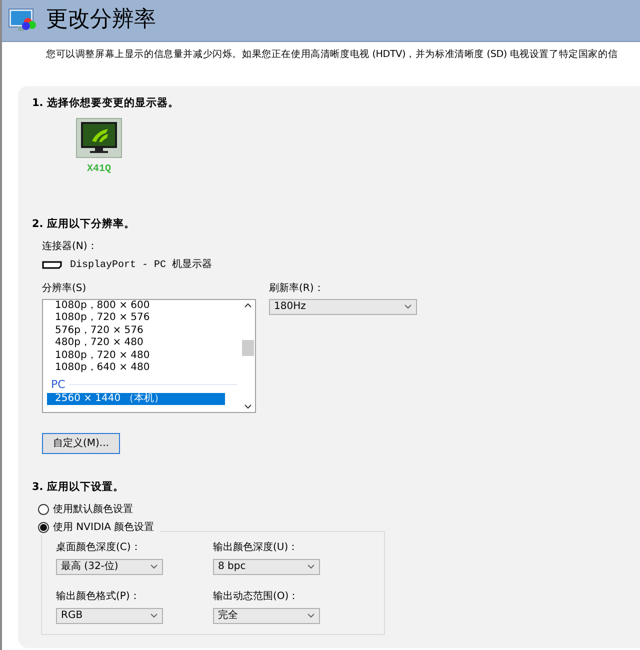 This screenshot has width=640, height=650. Describe the element at coordinates (332, 55) in the screenshot. I see `description-text: 您可以调整屏幕上显示的信息量并减少闪烁。如果您正在使用高清晰度电视 (HDTV)，并为标准清晰度 (SD) 电视设置了特定国家的信` at that location.